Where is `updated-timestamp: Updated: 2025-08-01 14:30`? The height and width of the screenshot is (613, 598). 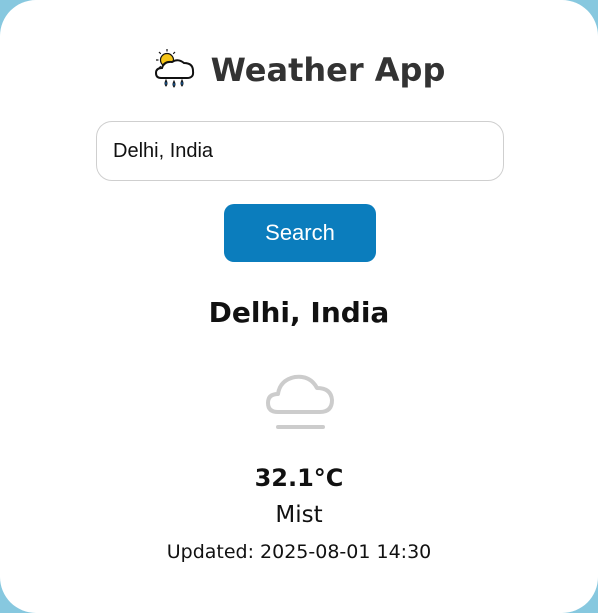
updated-timestamp: Updated: 2025-08-01 14:30 is located at coordinates (299, 552).